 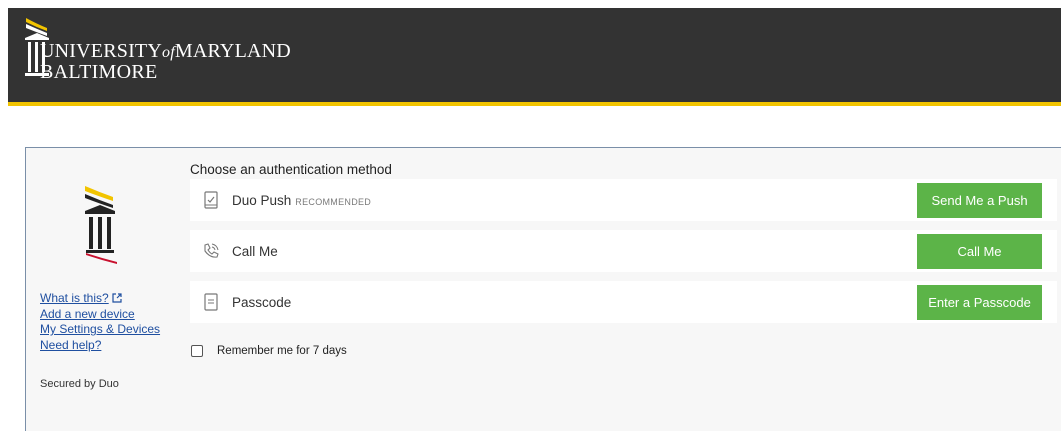 What do you see at coordinates (333, 202) in the screenshot?
I see `recommended-badge: RECOMMENDED` at bounding box center [333, 202].